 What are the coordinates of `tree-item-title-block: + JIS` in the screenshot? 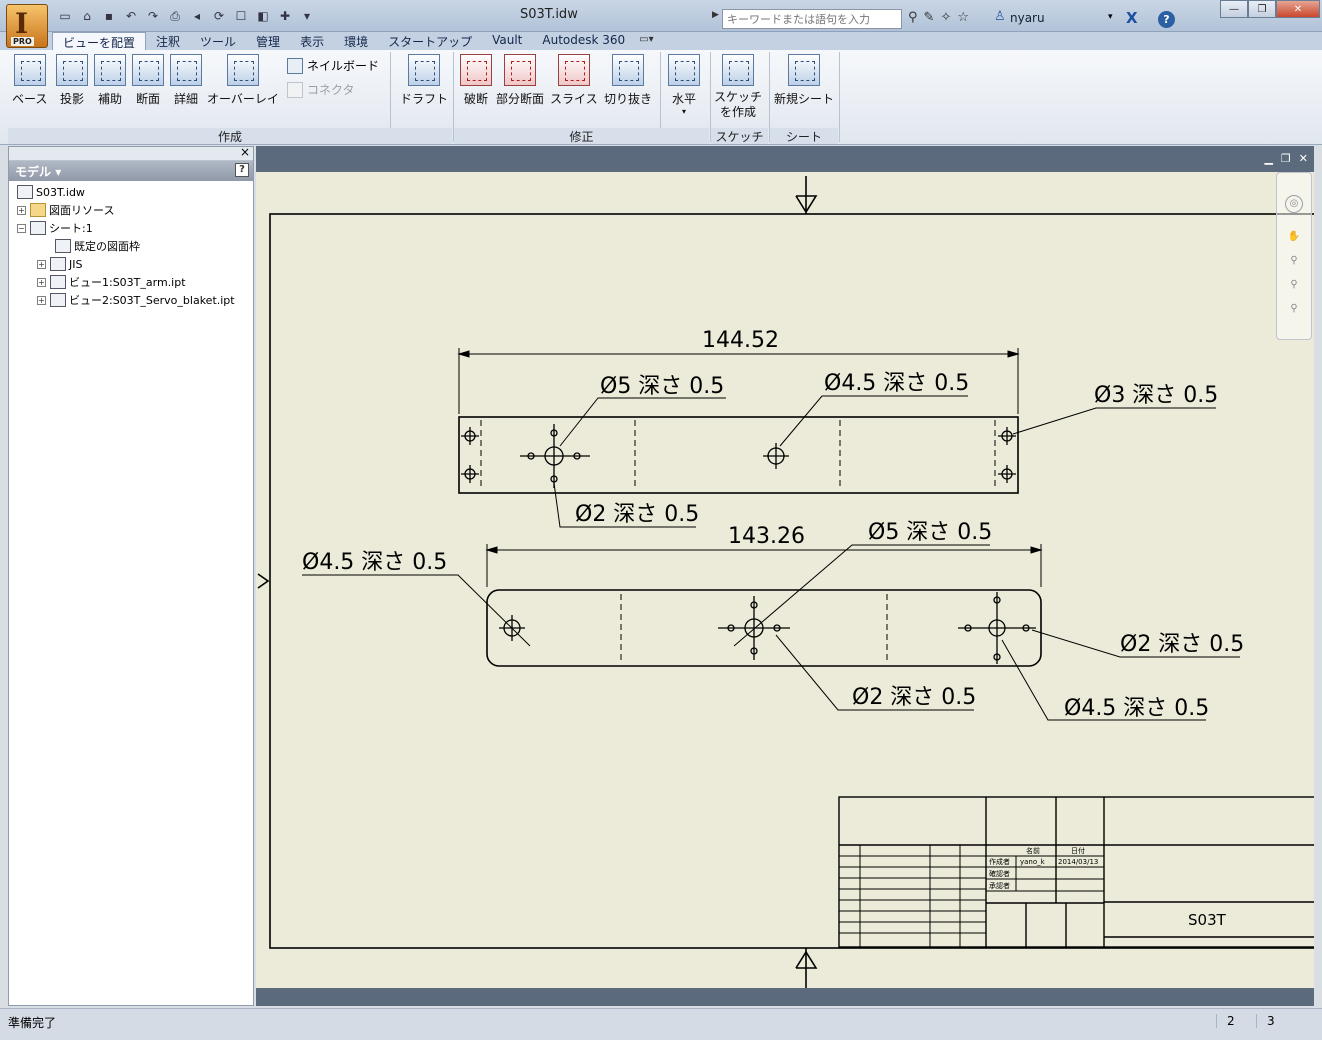 It's located at (59, 264).